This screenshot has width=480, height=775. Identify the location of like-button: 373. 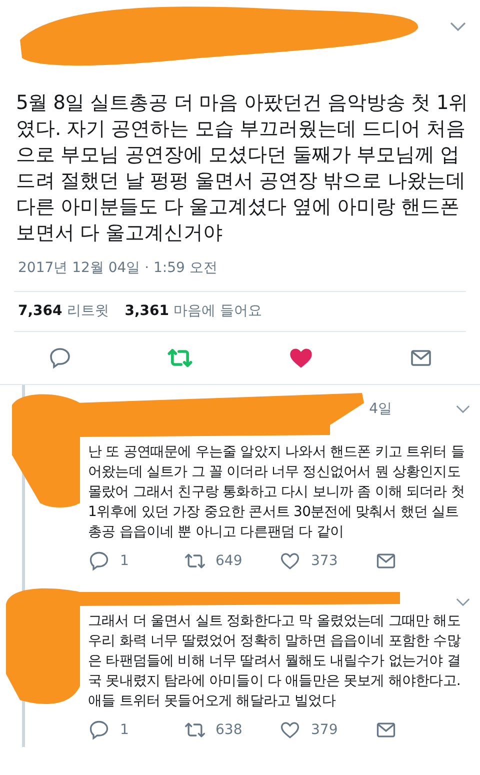
(308, 561).